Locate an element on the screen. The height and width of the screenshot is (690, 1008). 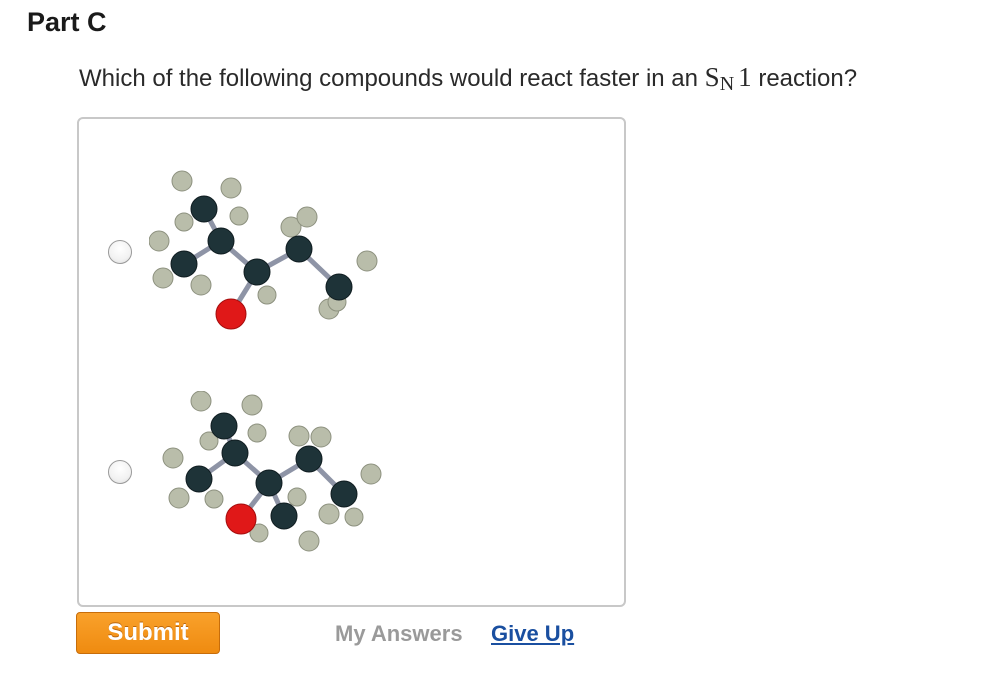
part-title: Part C is located at coordinates (67, 22).